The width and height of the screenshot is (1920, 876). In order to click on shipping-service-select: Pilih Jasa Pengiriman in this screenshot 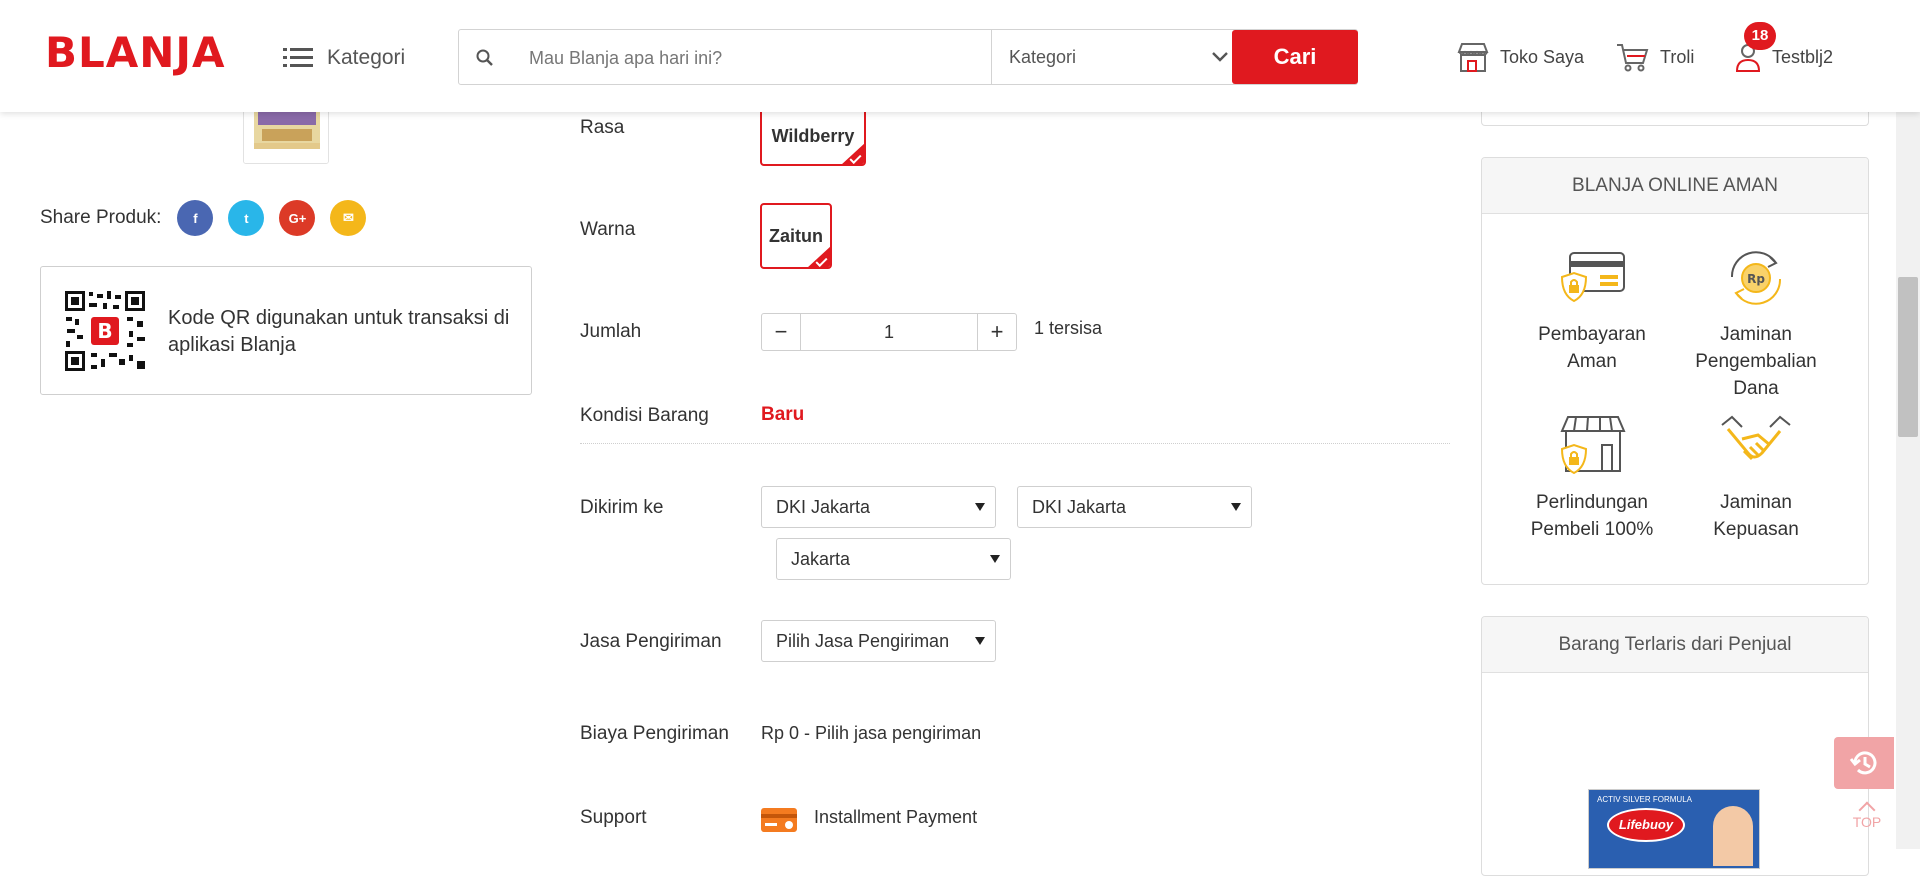, I will do `click(878, 641)`.